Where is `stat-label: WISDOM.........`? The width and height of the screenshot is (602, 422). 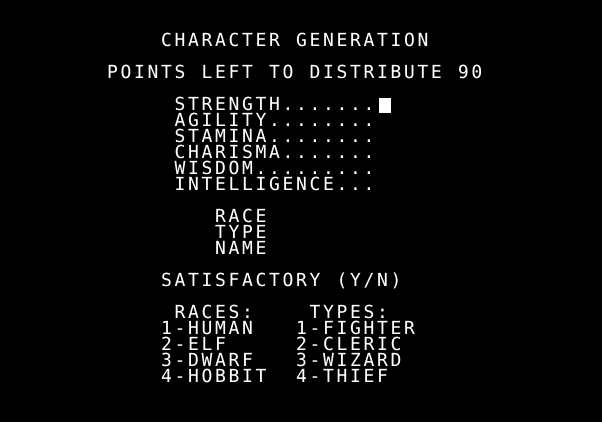 stat-label: WISDOM......... is located at coordinates (275, 169).